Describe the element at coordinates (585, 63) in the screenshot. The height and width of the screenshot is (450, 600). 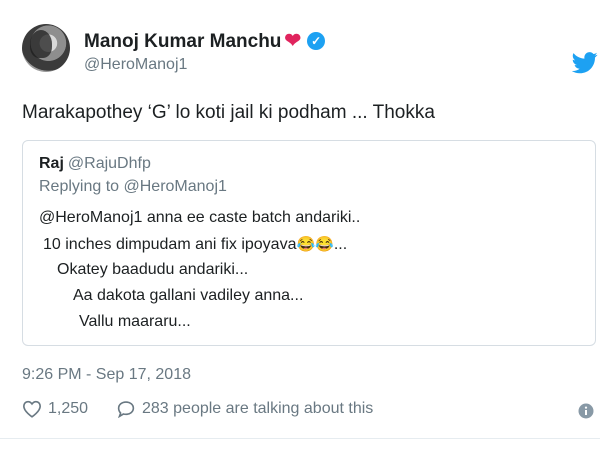
I see `twitter-bird-icon` at that location.